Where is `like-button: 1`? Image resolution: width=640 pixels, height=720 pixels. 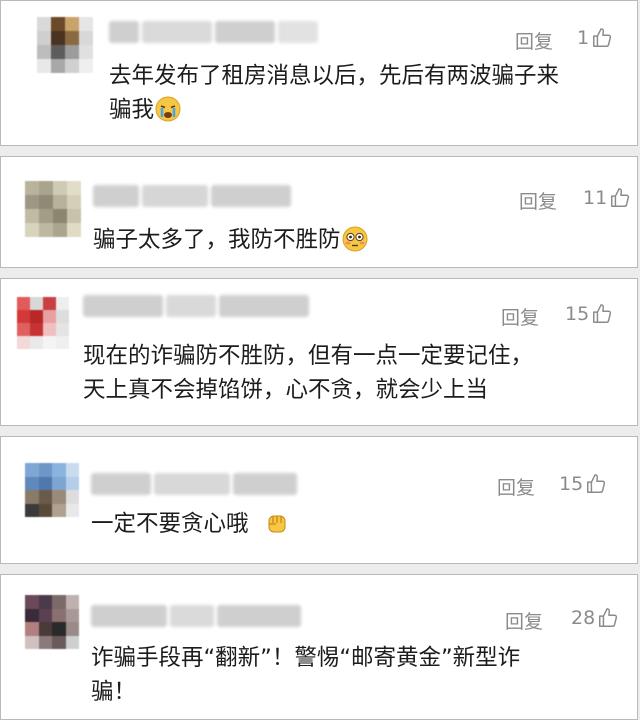 like-button: 1 is located at coordinates (595, 38).